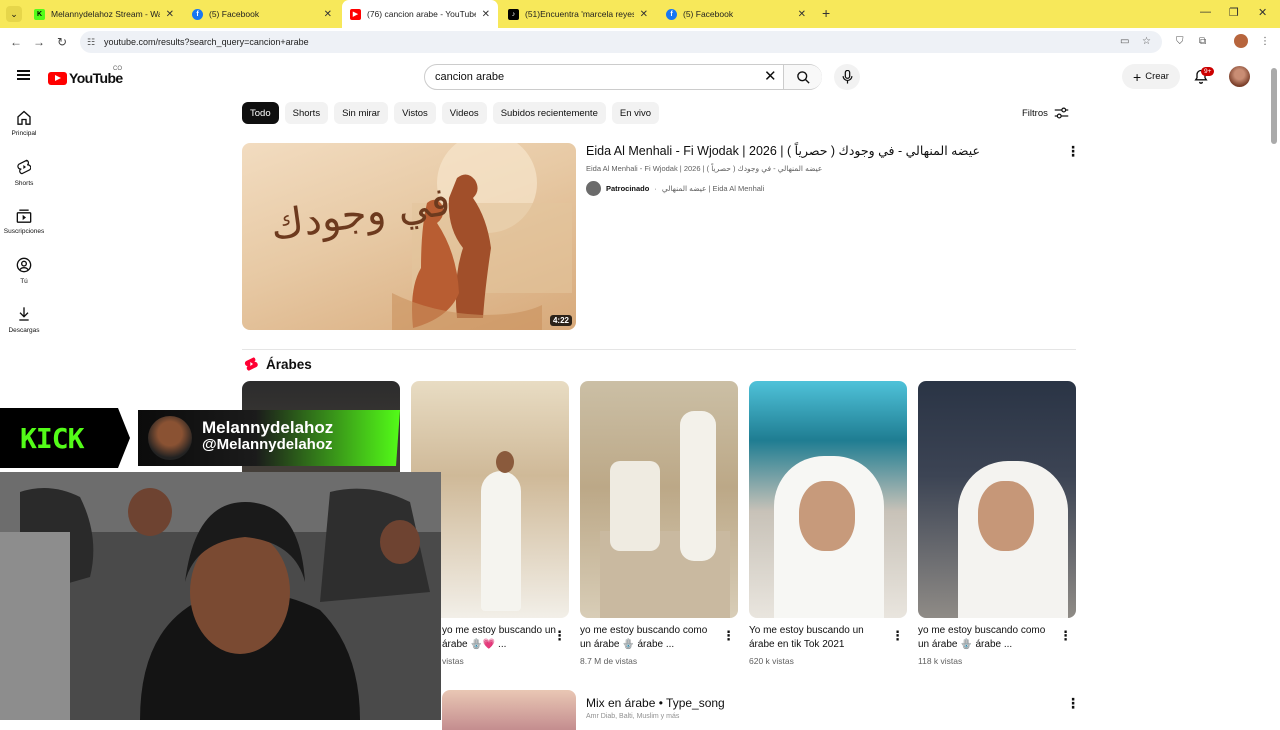 Image resolution: width=1280 pixels, height=730 pixels. What do you see at coordinates (415, 113) in the screenshot?
I see `chip-vistos: Vistos` at bounding box center [415, 113].